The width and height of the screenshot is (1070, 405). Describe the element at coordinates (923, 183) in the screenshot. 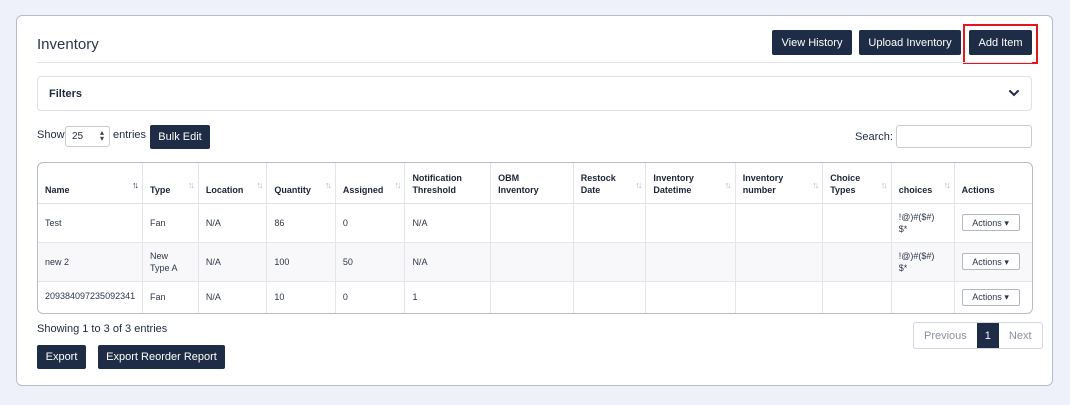

I see `col-choices: choices ↑↓` at that location.